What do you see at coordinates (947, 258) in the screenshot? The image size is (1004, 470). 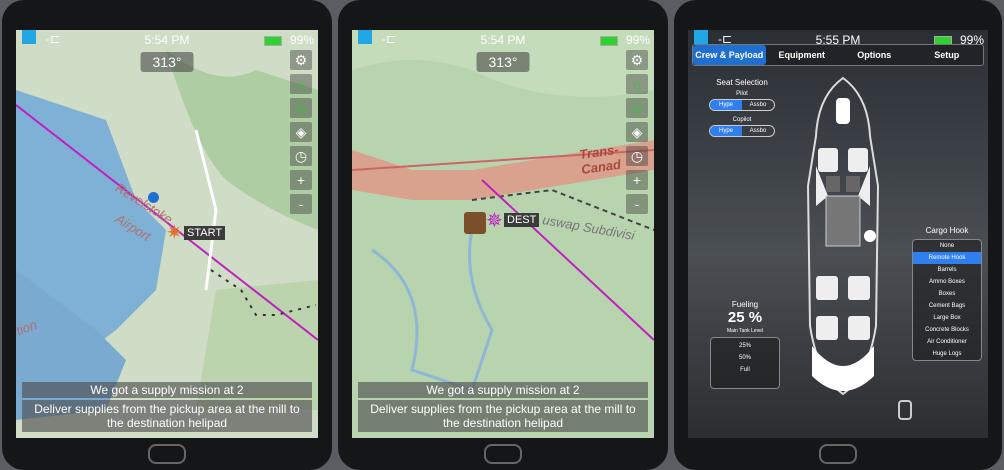 I see `cargo-option-remote-hook: Remote Hook` at bounding box center [947, 258].